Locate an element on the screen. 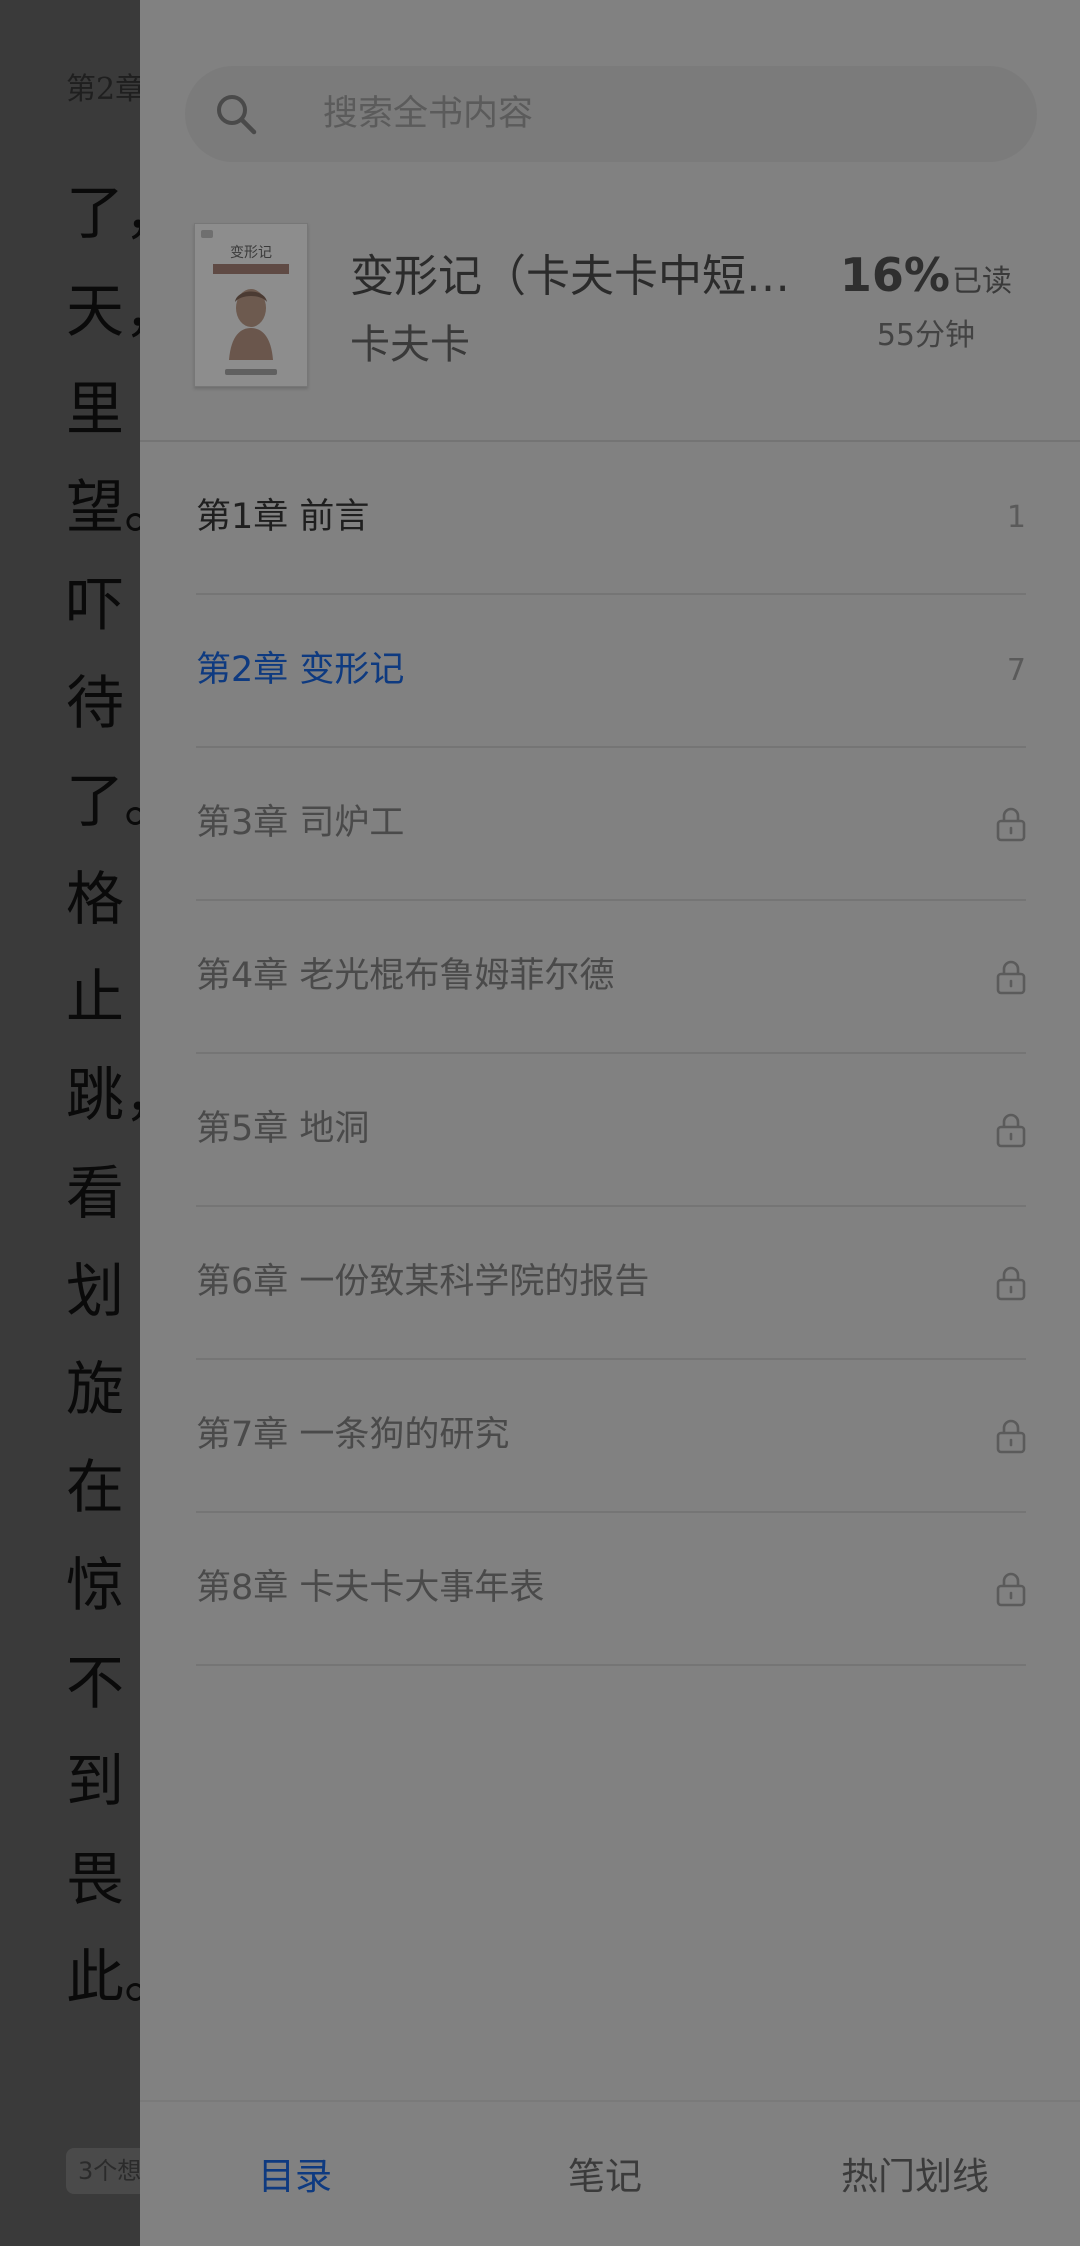 The height and width of the screenshot is (2246, 1080). bottom-tab-bar: 目录 笔记 热门划线 is located at coordinates (610, 2173).